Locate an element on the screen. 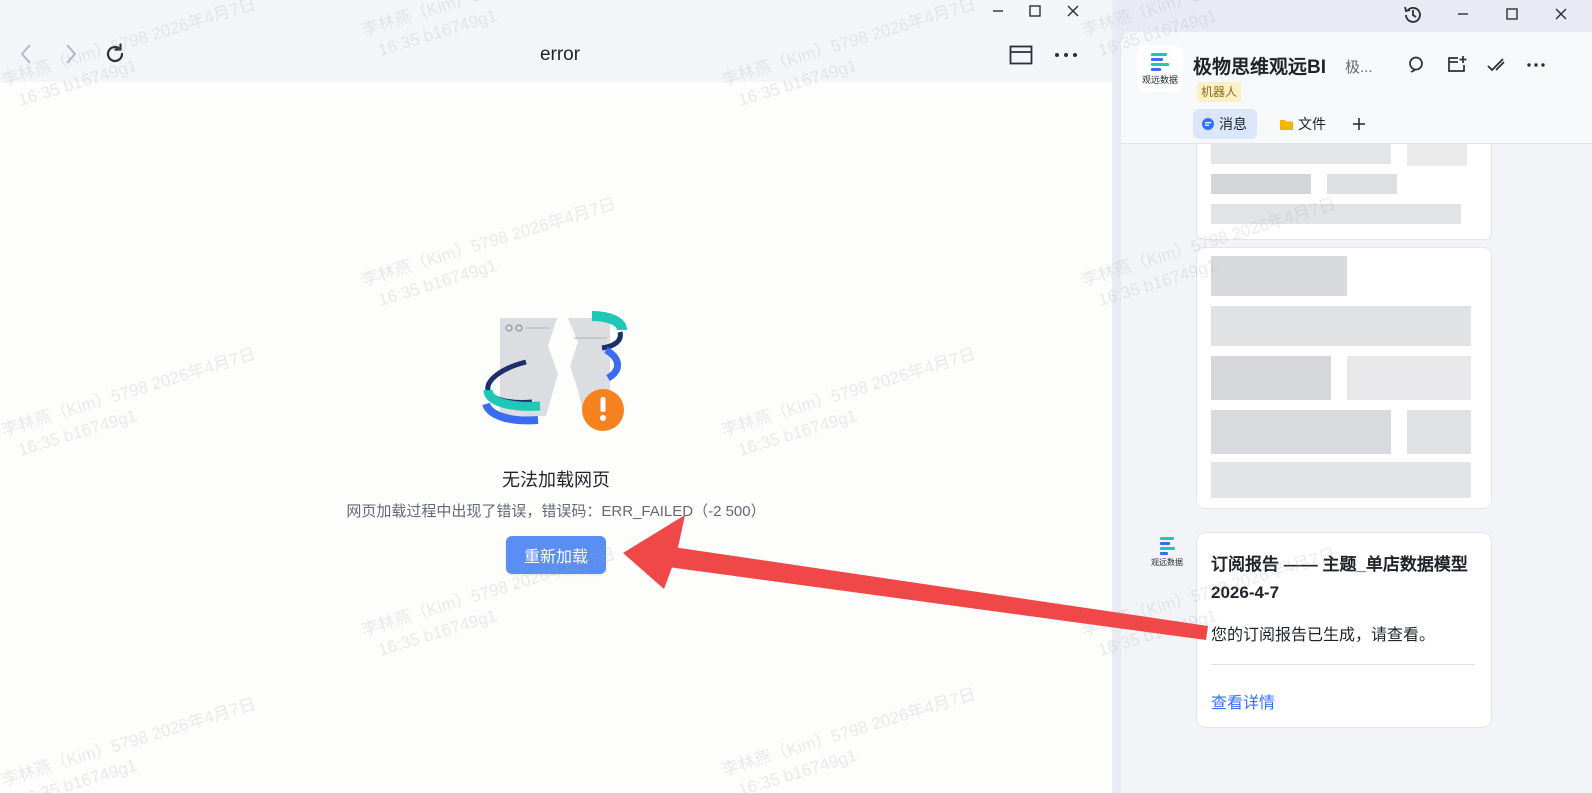 This screenshot has width=1592, height=793. robot-badge: 机器人 is located at coordinates (1219, 92).